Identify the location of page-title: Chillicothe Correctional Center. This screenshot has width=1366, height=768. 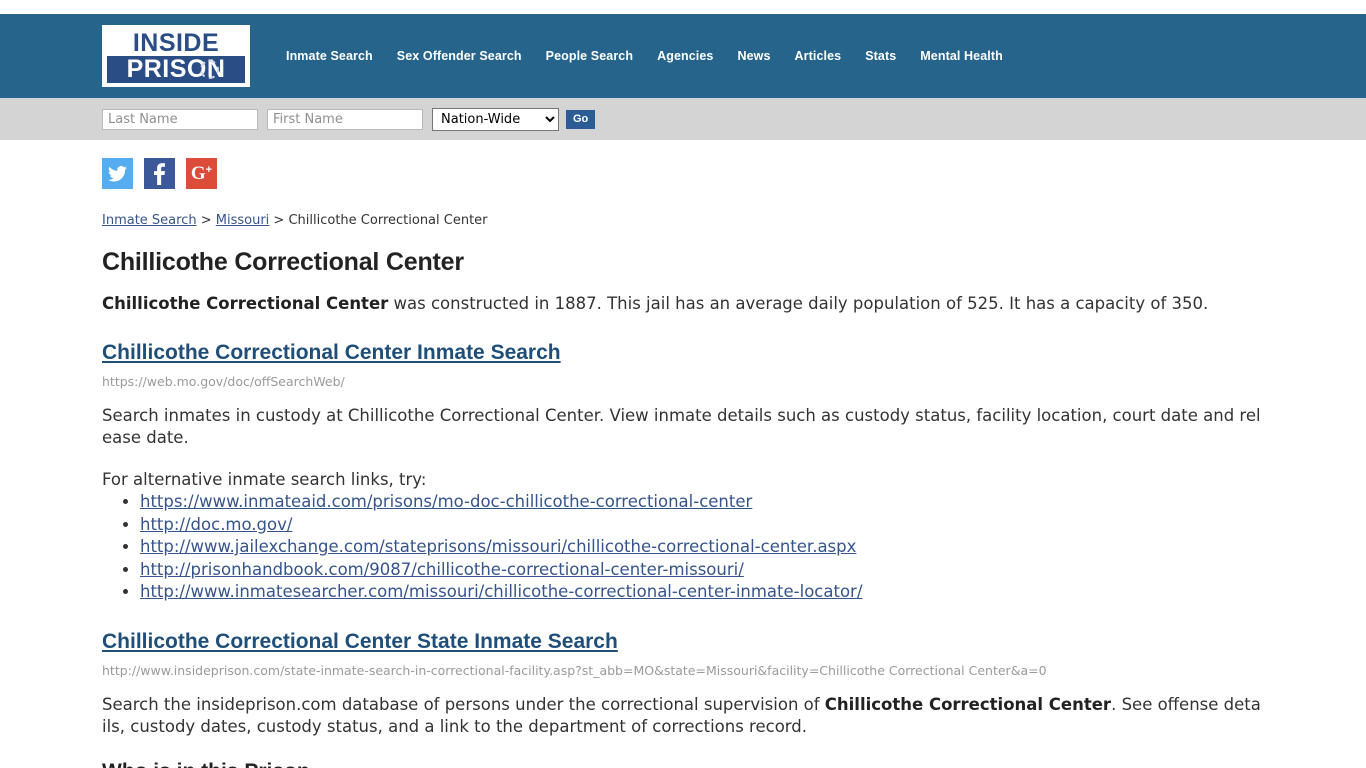
(283, 262).